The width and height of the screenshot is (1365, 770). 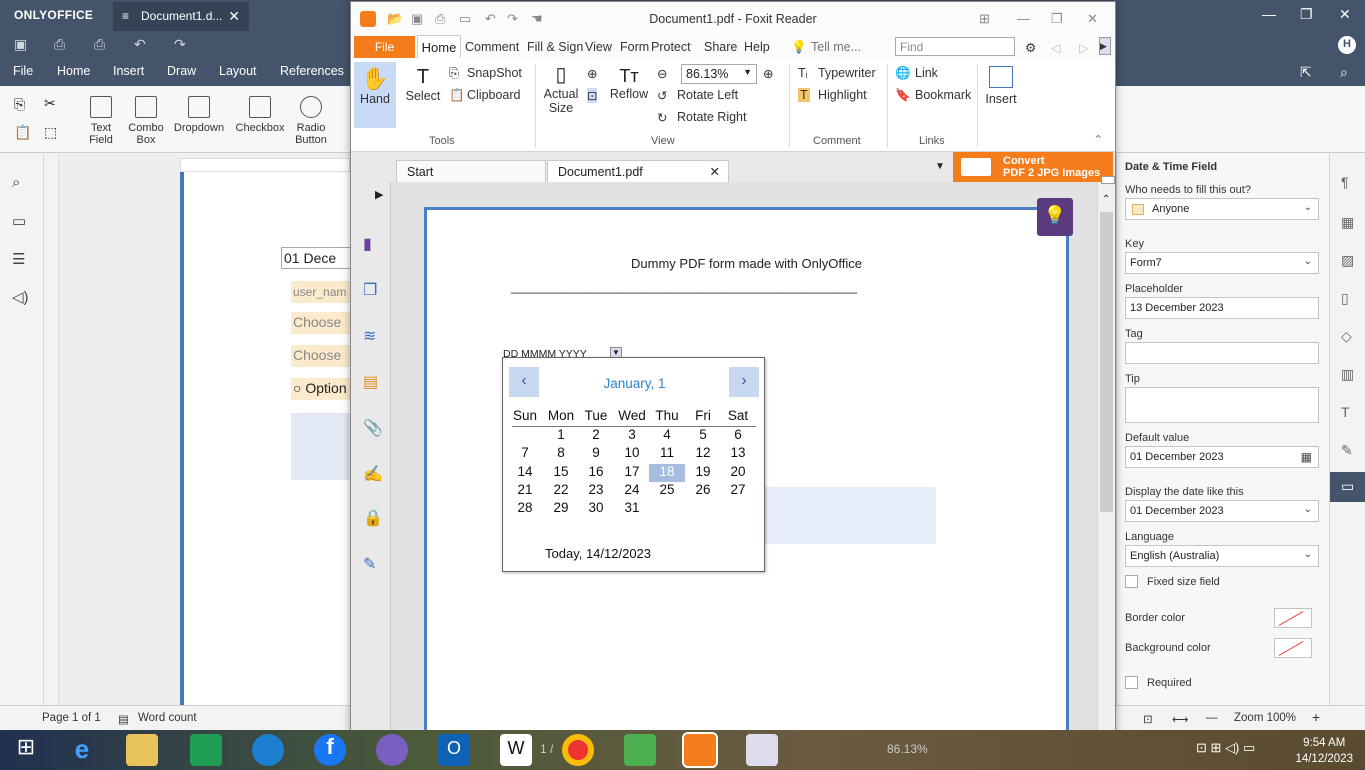 What do you see at coordinates (1222, 457) in the screenshot?
I see `default-value-input: 01 December 2023 ▦` at bounding box center [1222, 457].